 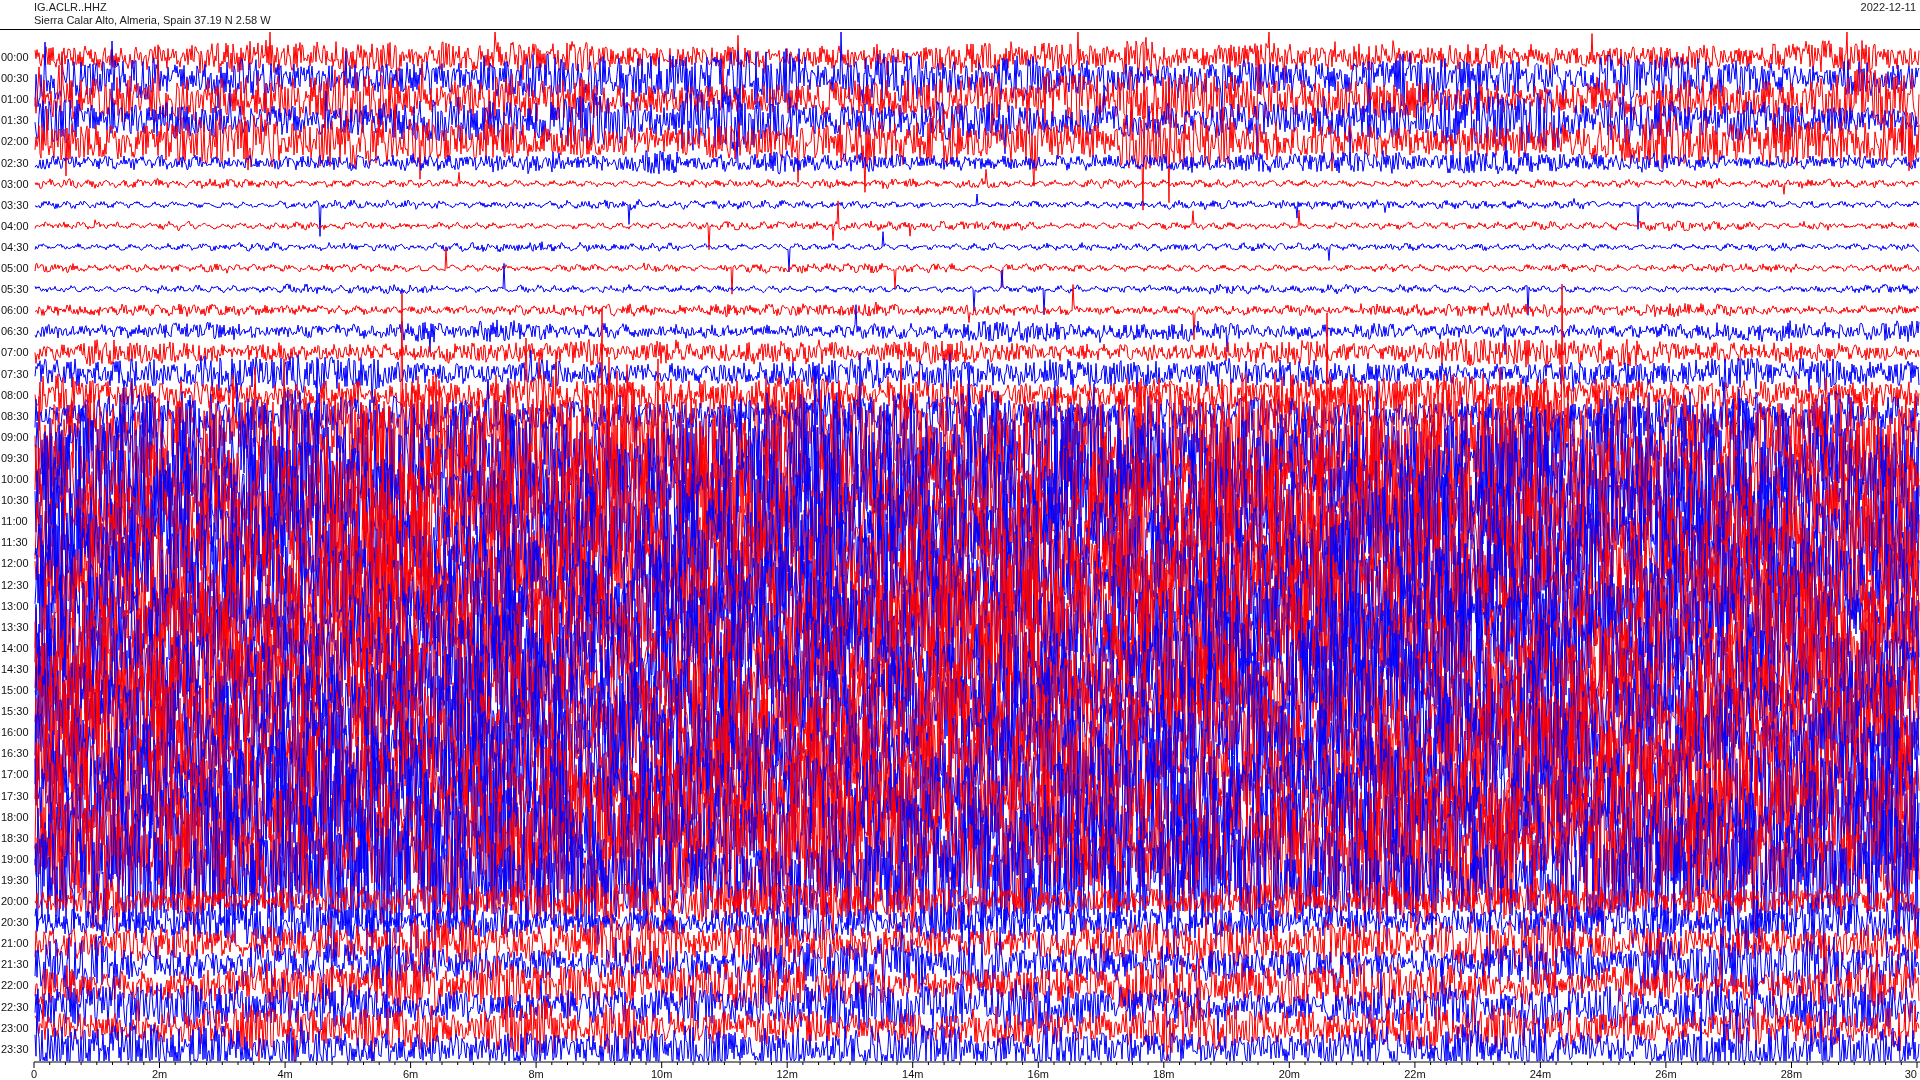 What do you see at coordinates (15, 626) in the screenshot?
I see `hour-label: 13:30` at bounding box center [15, 626].